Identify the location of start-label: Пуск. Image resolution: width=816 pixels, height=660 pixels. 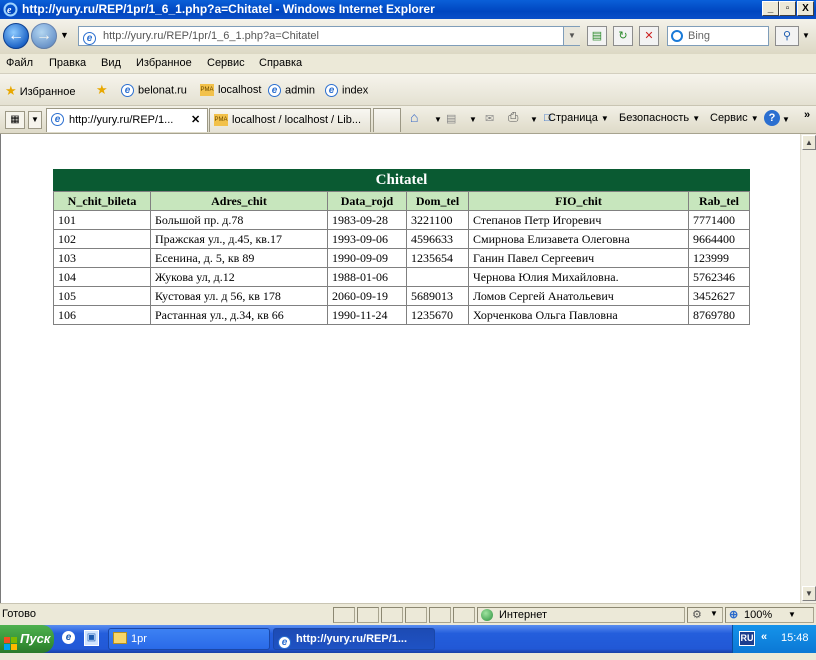
(35, 638).